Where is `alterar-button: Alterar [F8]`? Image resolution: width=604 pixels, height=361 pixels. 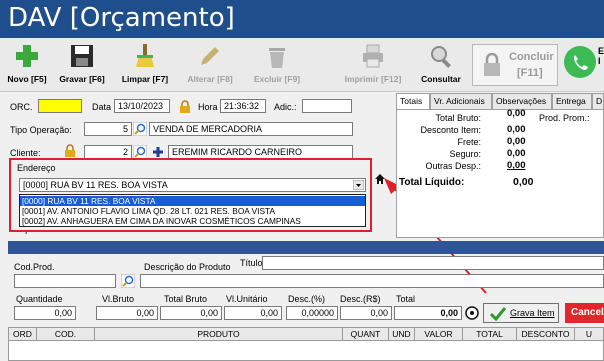 alterar-button: Alterar [F8] is located at coordinates (210, 65).